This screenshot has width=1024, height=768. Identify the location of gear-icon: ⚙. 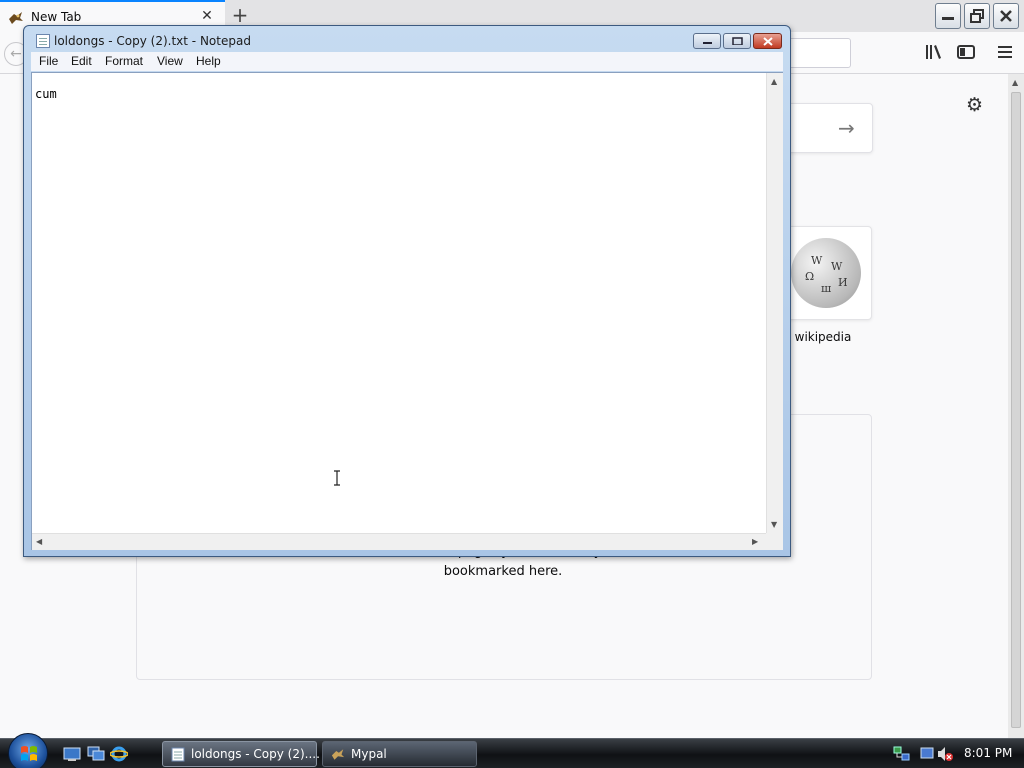
(974, 105).